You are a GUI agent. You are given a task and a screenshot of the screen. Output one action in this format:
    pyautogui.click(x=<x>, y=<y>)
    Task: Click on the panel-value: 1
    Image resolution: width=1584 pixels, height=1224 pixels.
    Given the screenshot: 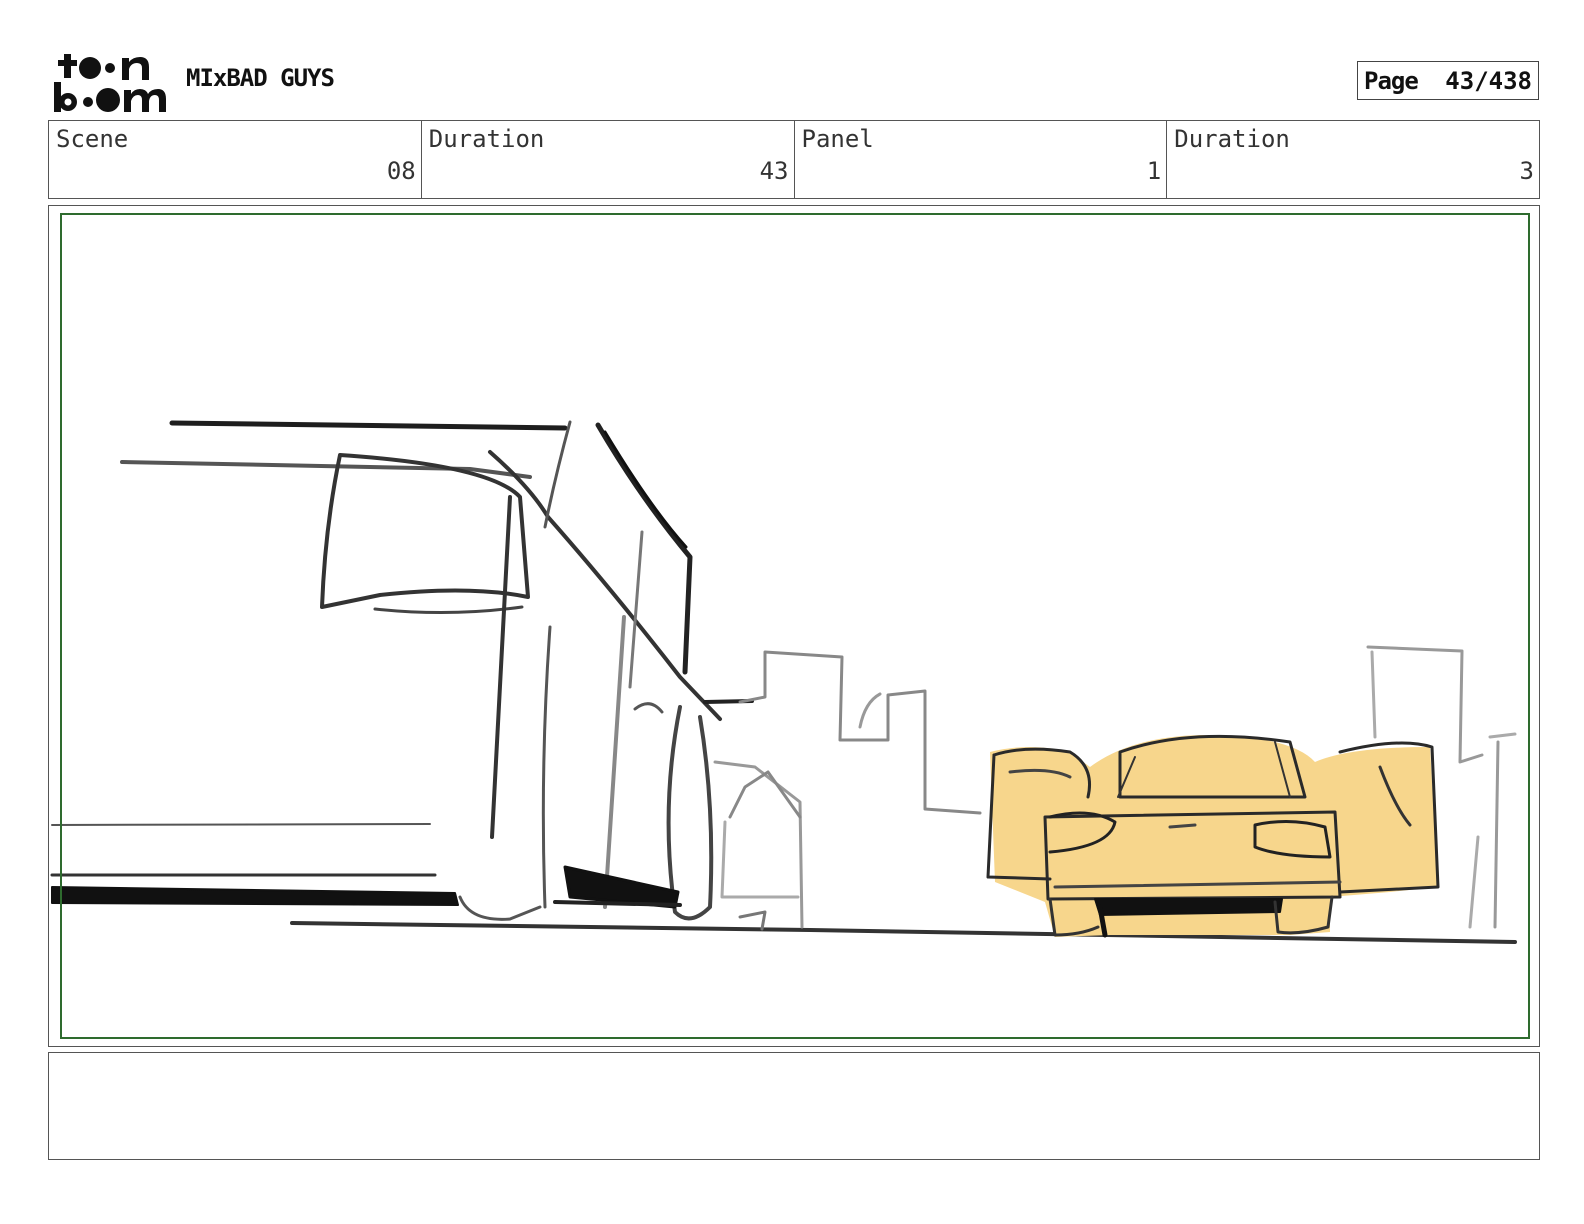 What is the action you would take?
    pyautogui.click(x=1154, y=171)
    